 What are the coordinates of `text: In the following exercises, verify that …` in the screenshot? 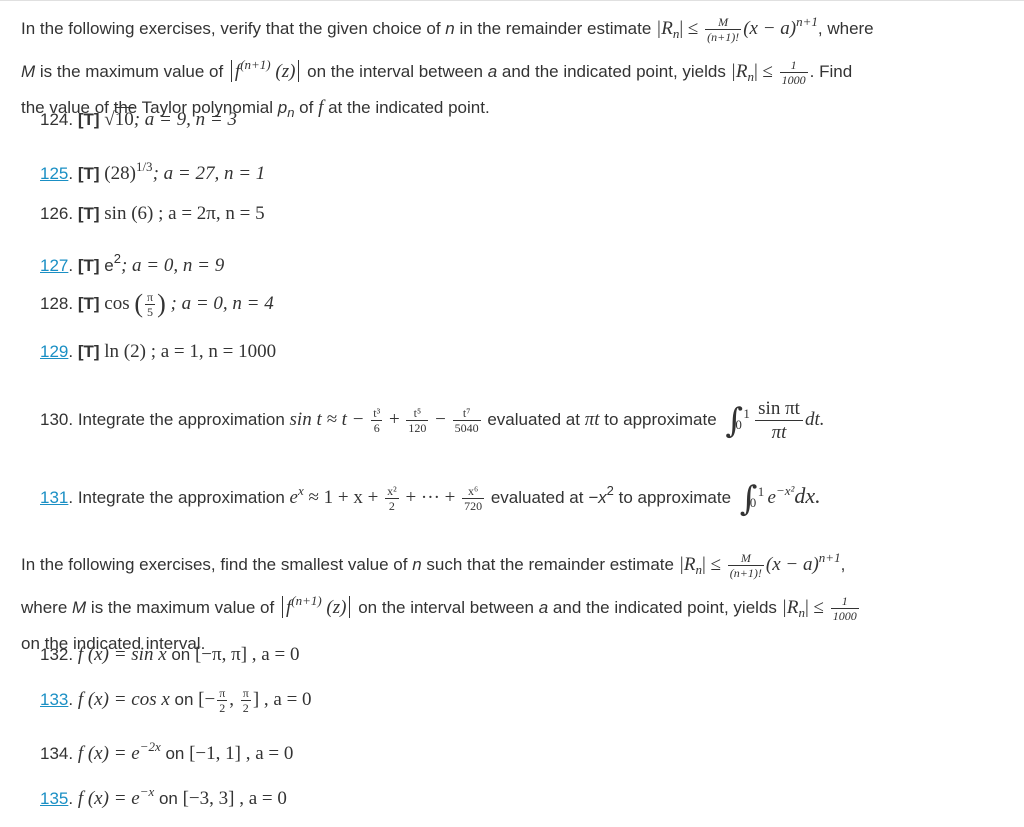 It's located at (233, 28).